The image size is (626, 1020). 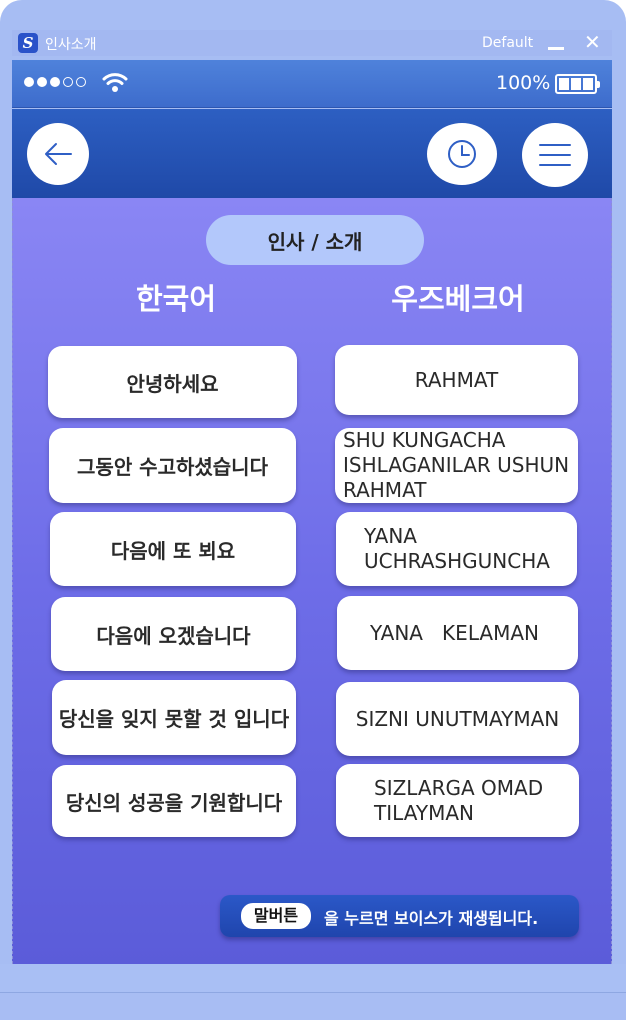 I want to click on korean-column-header: 한국어, so click(x=176, y=299).